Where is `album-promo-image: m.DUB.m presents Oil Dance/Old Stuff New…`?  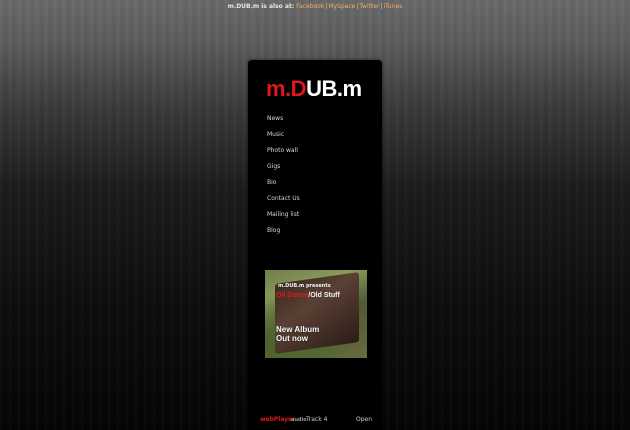 album-promo-image: m.DUB.m presents Oil Dance/Old Stuff New… is located at coordinates (316, 314).